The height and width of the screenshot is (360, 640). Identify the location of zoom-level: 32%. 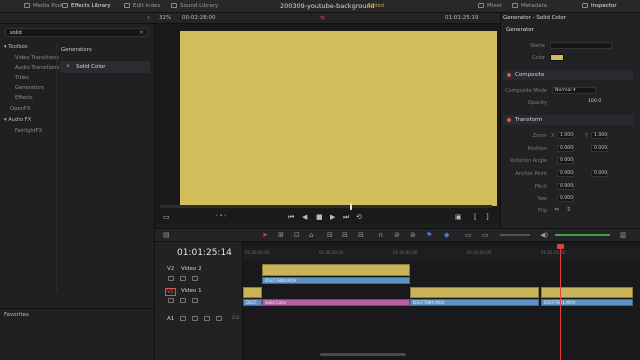
(165, 18).